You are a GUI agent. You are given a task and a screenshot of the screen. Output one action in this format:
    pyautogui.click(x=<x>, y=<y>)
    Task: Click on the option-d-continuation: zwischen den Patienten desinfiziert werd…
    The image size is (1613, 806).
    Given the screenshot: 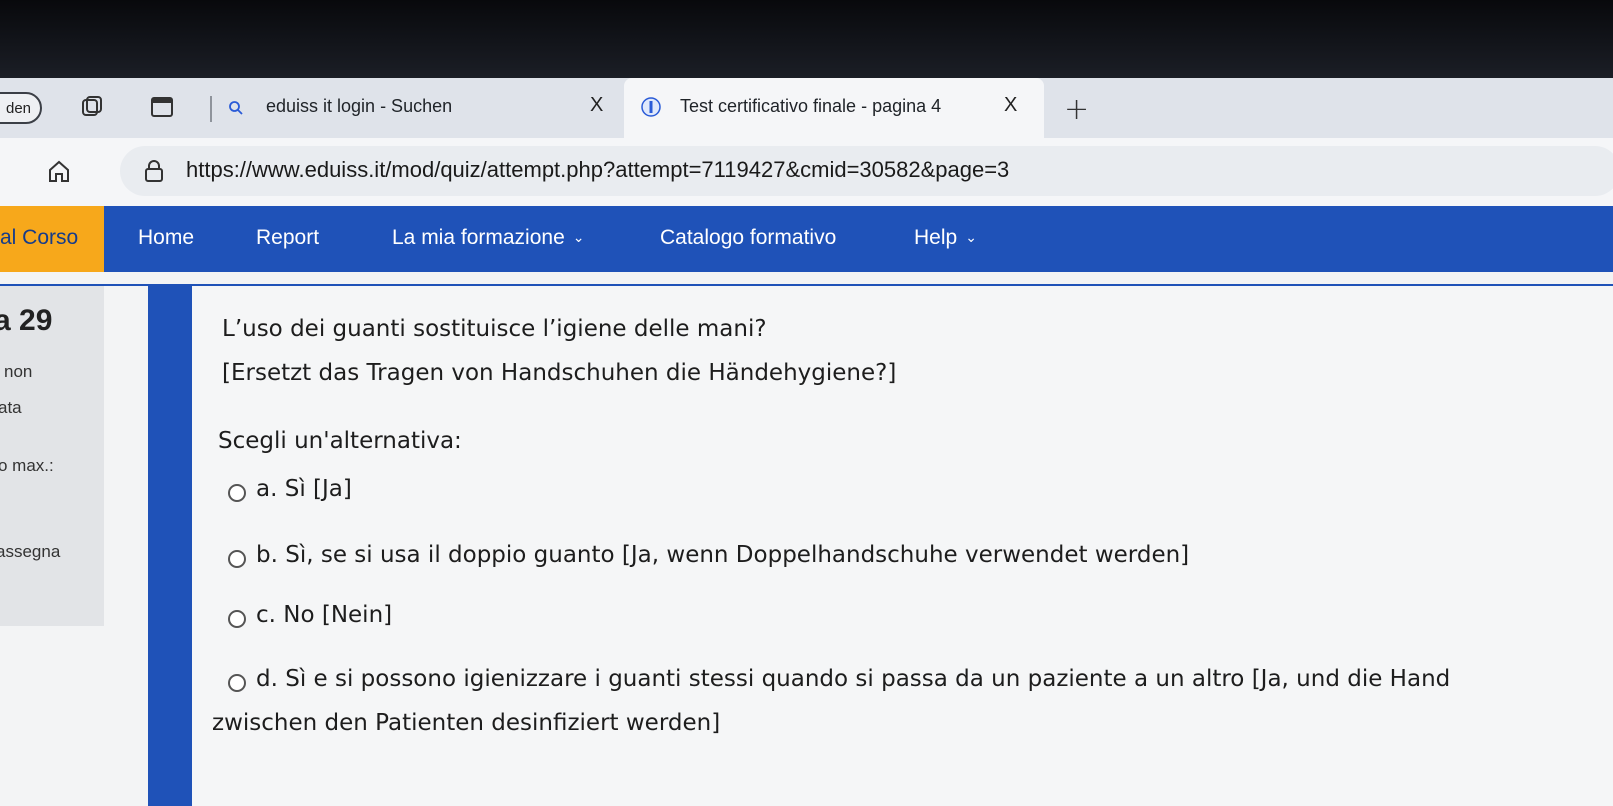 What is the action you would take?
    pyautogui.click(x=466, y=723)
    